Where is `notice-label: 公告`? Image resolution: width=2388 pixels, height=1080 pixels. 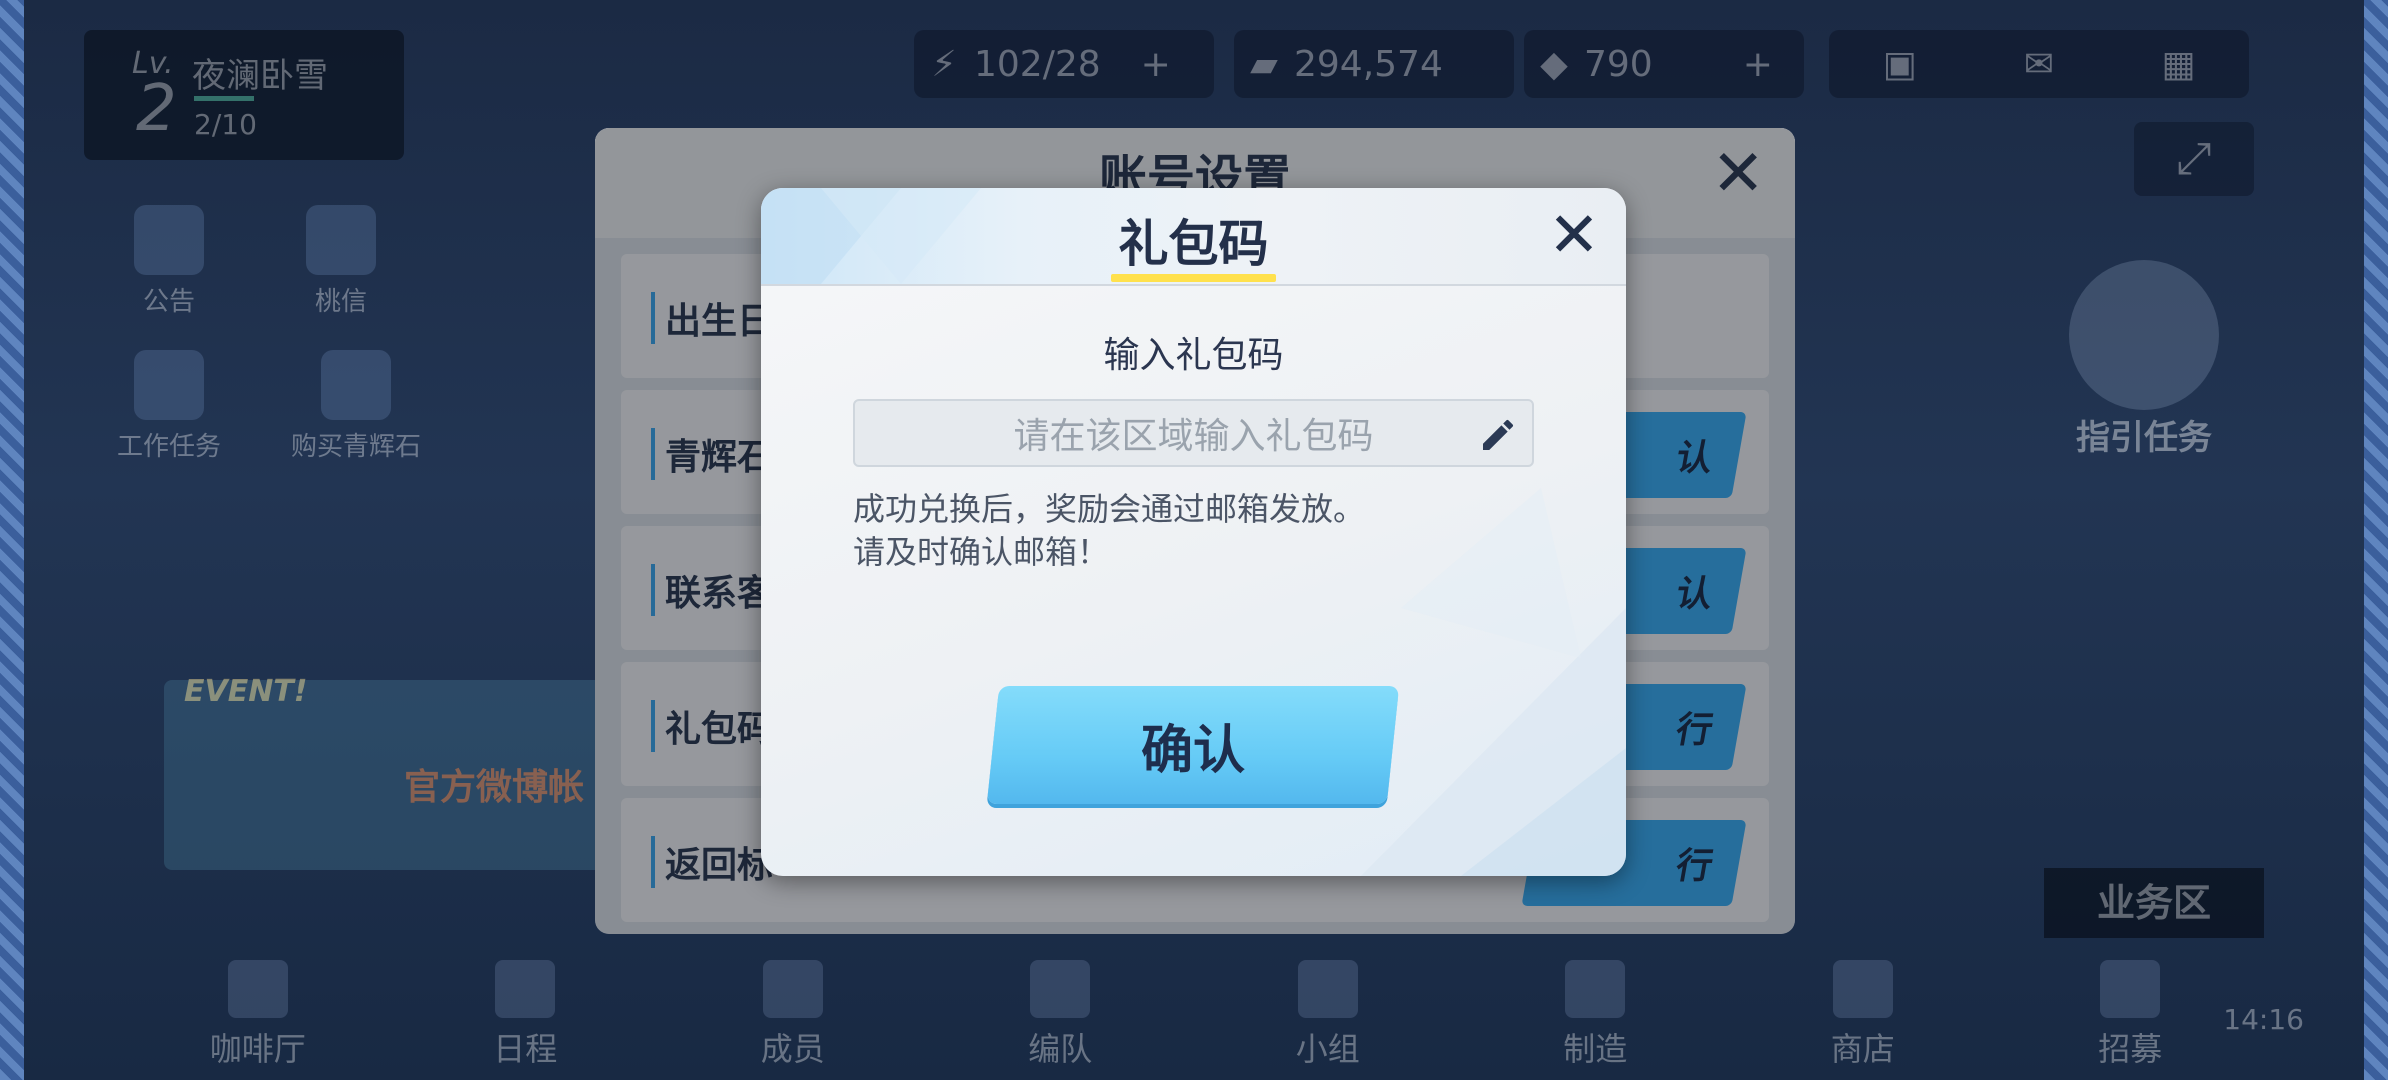 notice-label: 公告 is located at coordinates (168, 302).